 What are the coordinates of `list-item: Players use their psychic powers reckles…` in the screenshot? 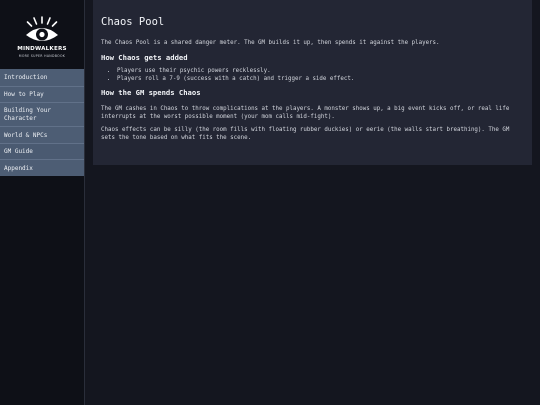 It's located at (320, 71).